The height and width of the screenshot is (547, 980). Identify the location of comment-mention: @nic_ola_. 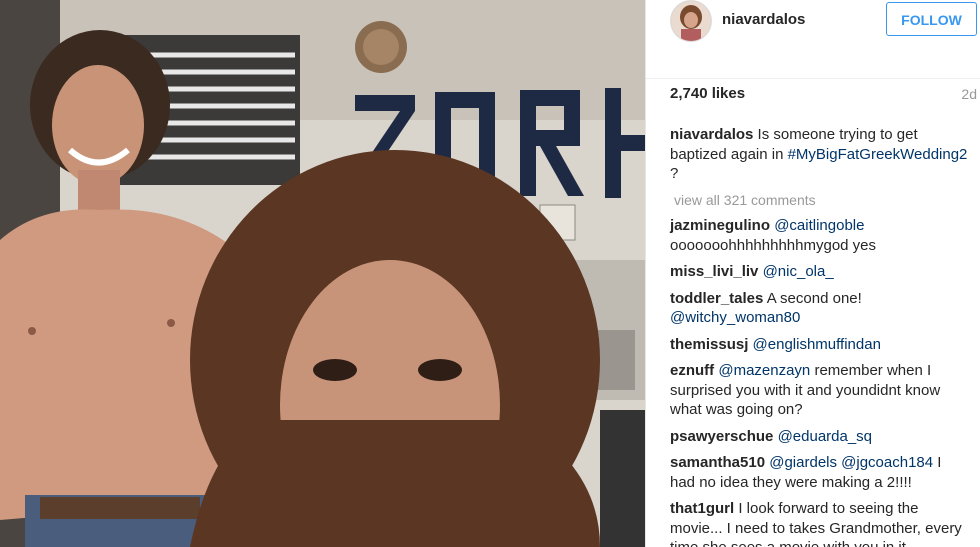
(798, 271).